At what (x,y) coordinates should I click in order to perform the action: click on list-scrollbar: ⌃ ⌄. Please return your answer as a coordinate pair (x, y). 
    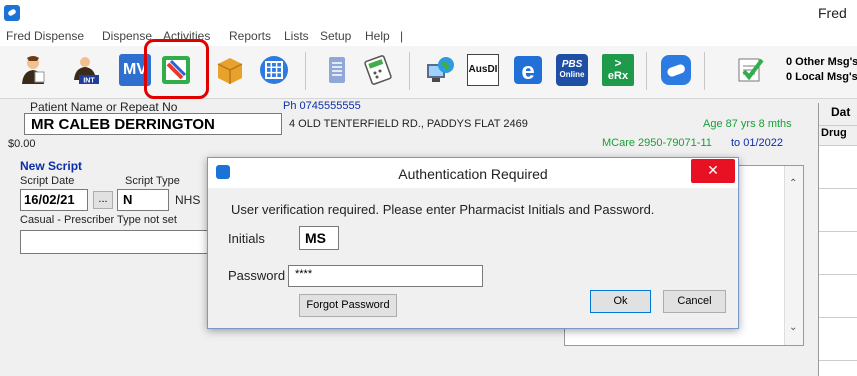
    Looking at the image, I should click on (793, 255).